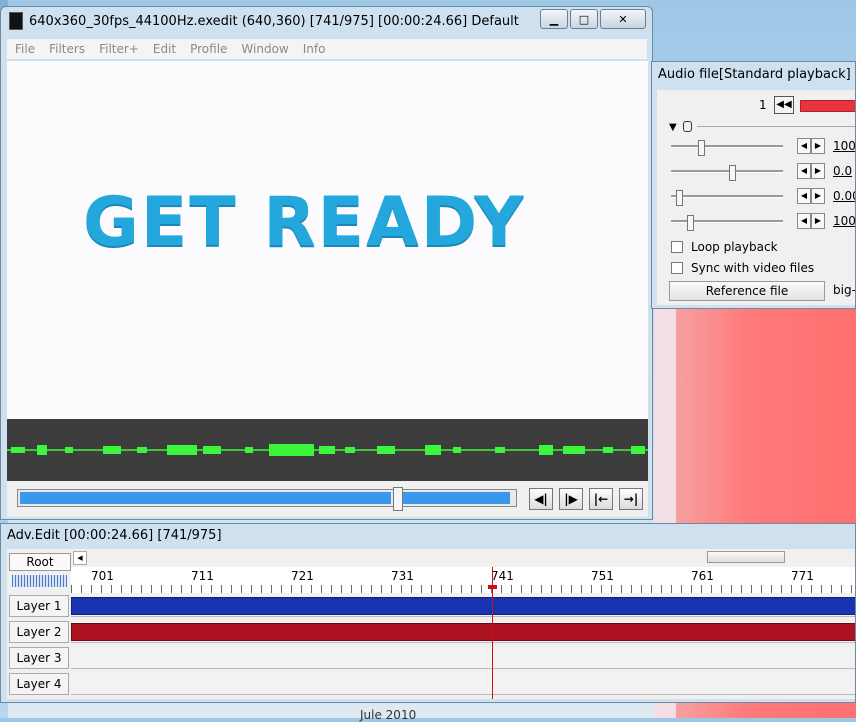  I want to click on playhead-line, so click(492, 633).